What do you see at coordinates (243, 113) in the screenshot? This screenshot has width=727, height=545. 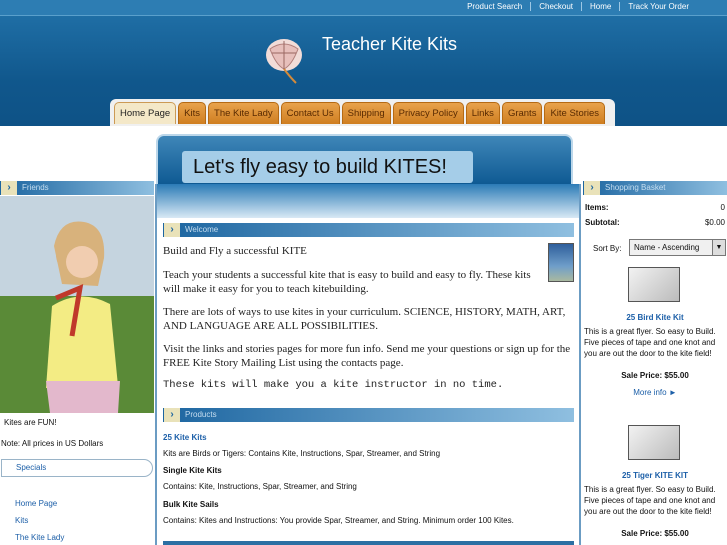 I see `tab-the-kite-lady: The Kite Lady` at bounding box center [243, 113].